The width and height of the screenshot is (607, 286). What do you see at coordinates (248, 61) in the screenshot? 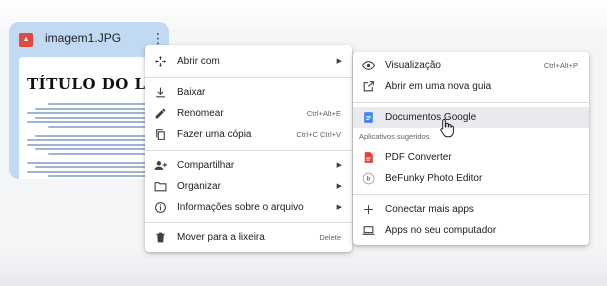
I see `menu-item-open-with: Abrir com ▶` at bounding box center [248, 61].